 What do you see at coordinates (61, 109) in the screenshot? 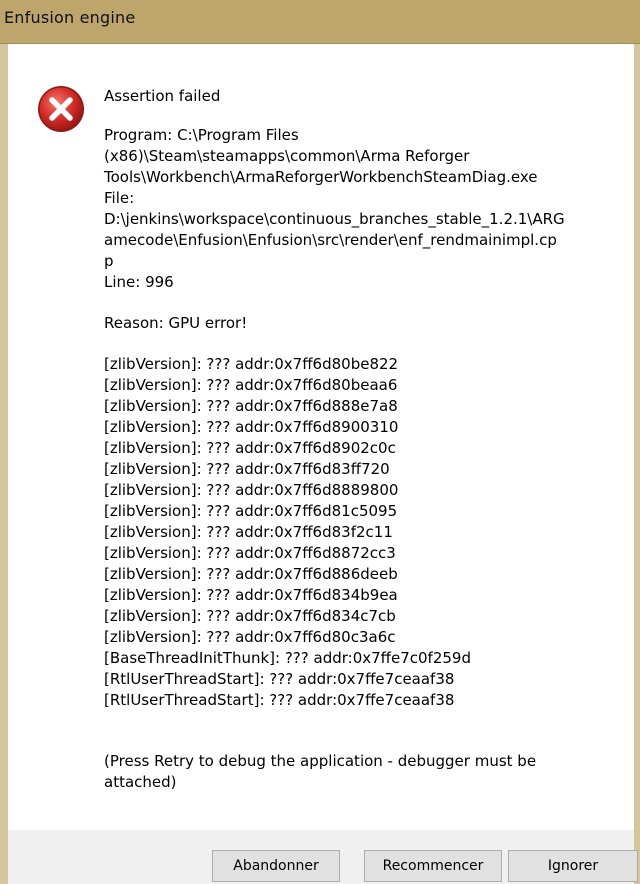
I see `error-icon` at bounding box center [61, 109].